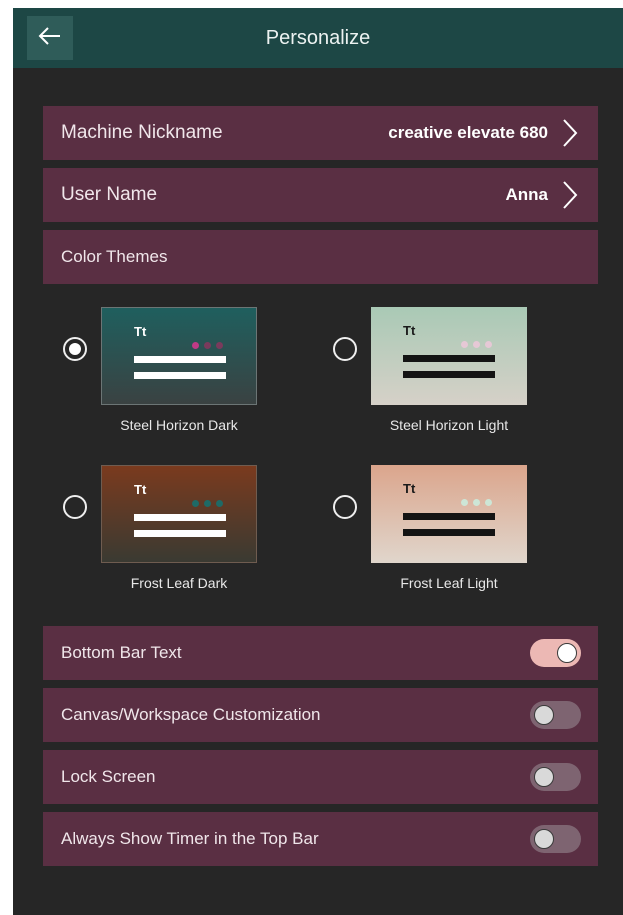  Describe the element at coordinates (109, 194) in the screenshot. I see `user-name-label: User Name` at that location.